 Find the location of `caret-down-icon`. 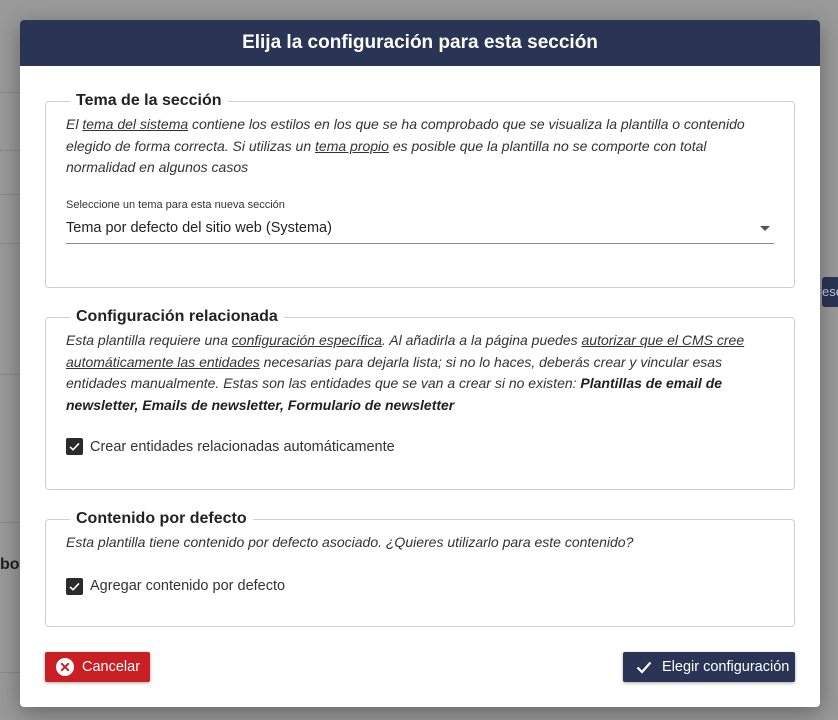

caret-down-icon is located at coordinates (765, 228).